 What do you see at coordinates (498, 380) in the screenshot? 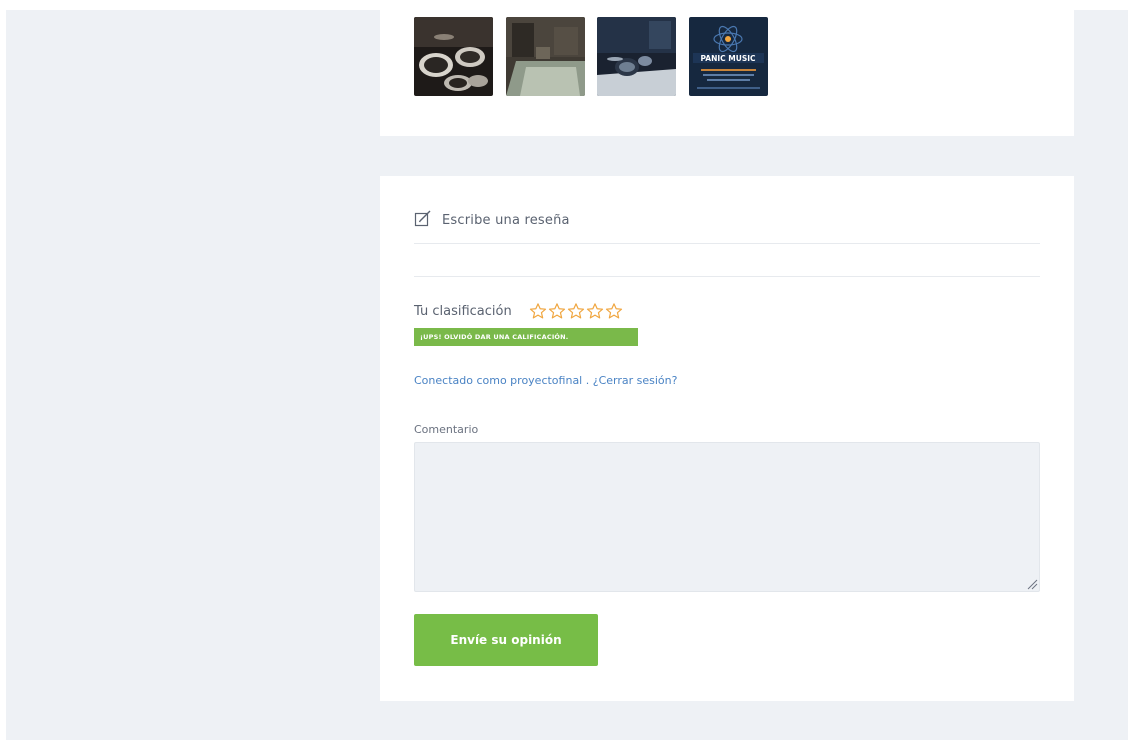
I see `logged-in-user-link: Conectado como proyectofinal` at bounding box center [498, 380].